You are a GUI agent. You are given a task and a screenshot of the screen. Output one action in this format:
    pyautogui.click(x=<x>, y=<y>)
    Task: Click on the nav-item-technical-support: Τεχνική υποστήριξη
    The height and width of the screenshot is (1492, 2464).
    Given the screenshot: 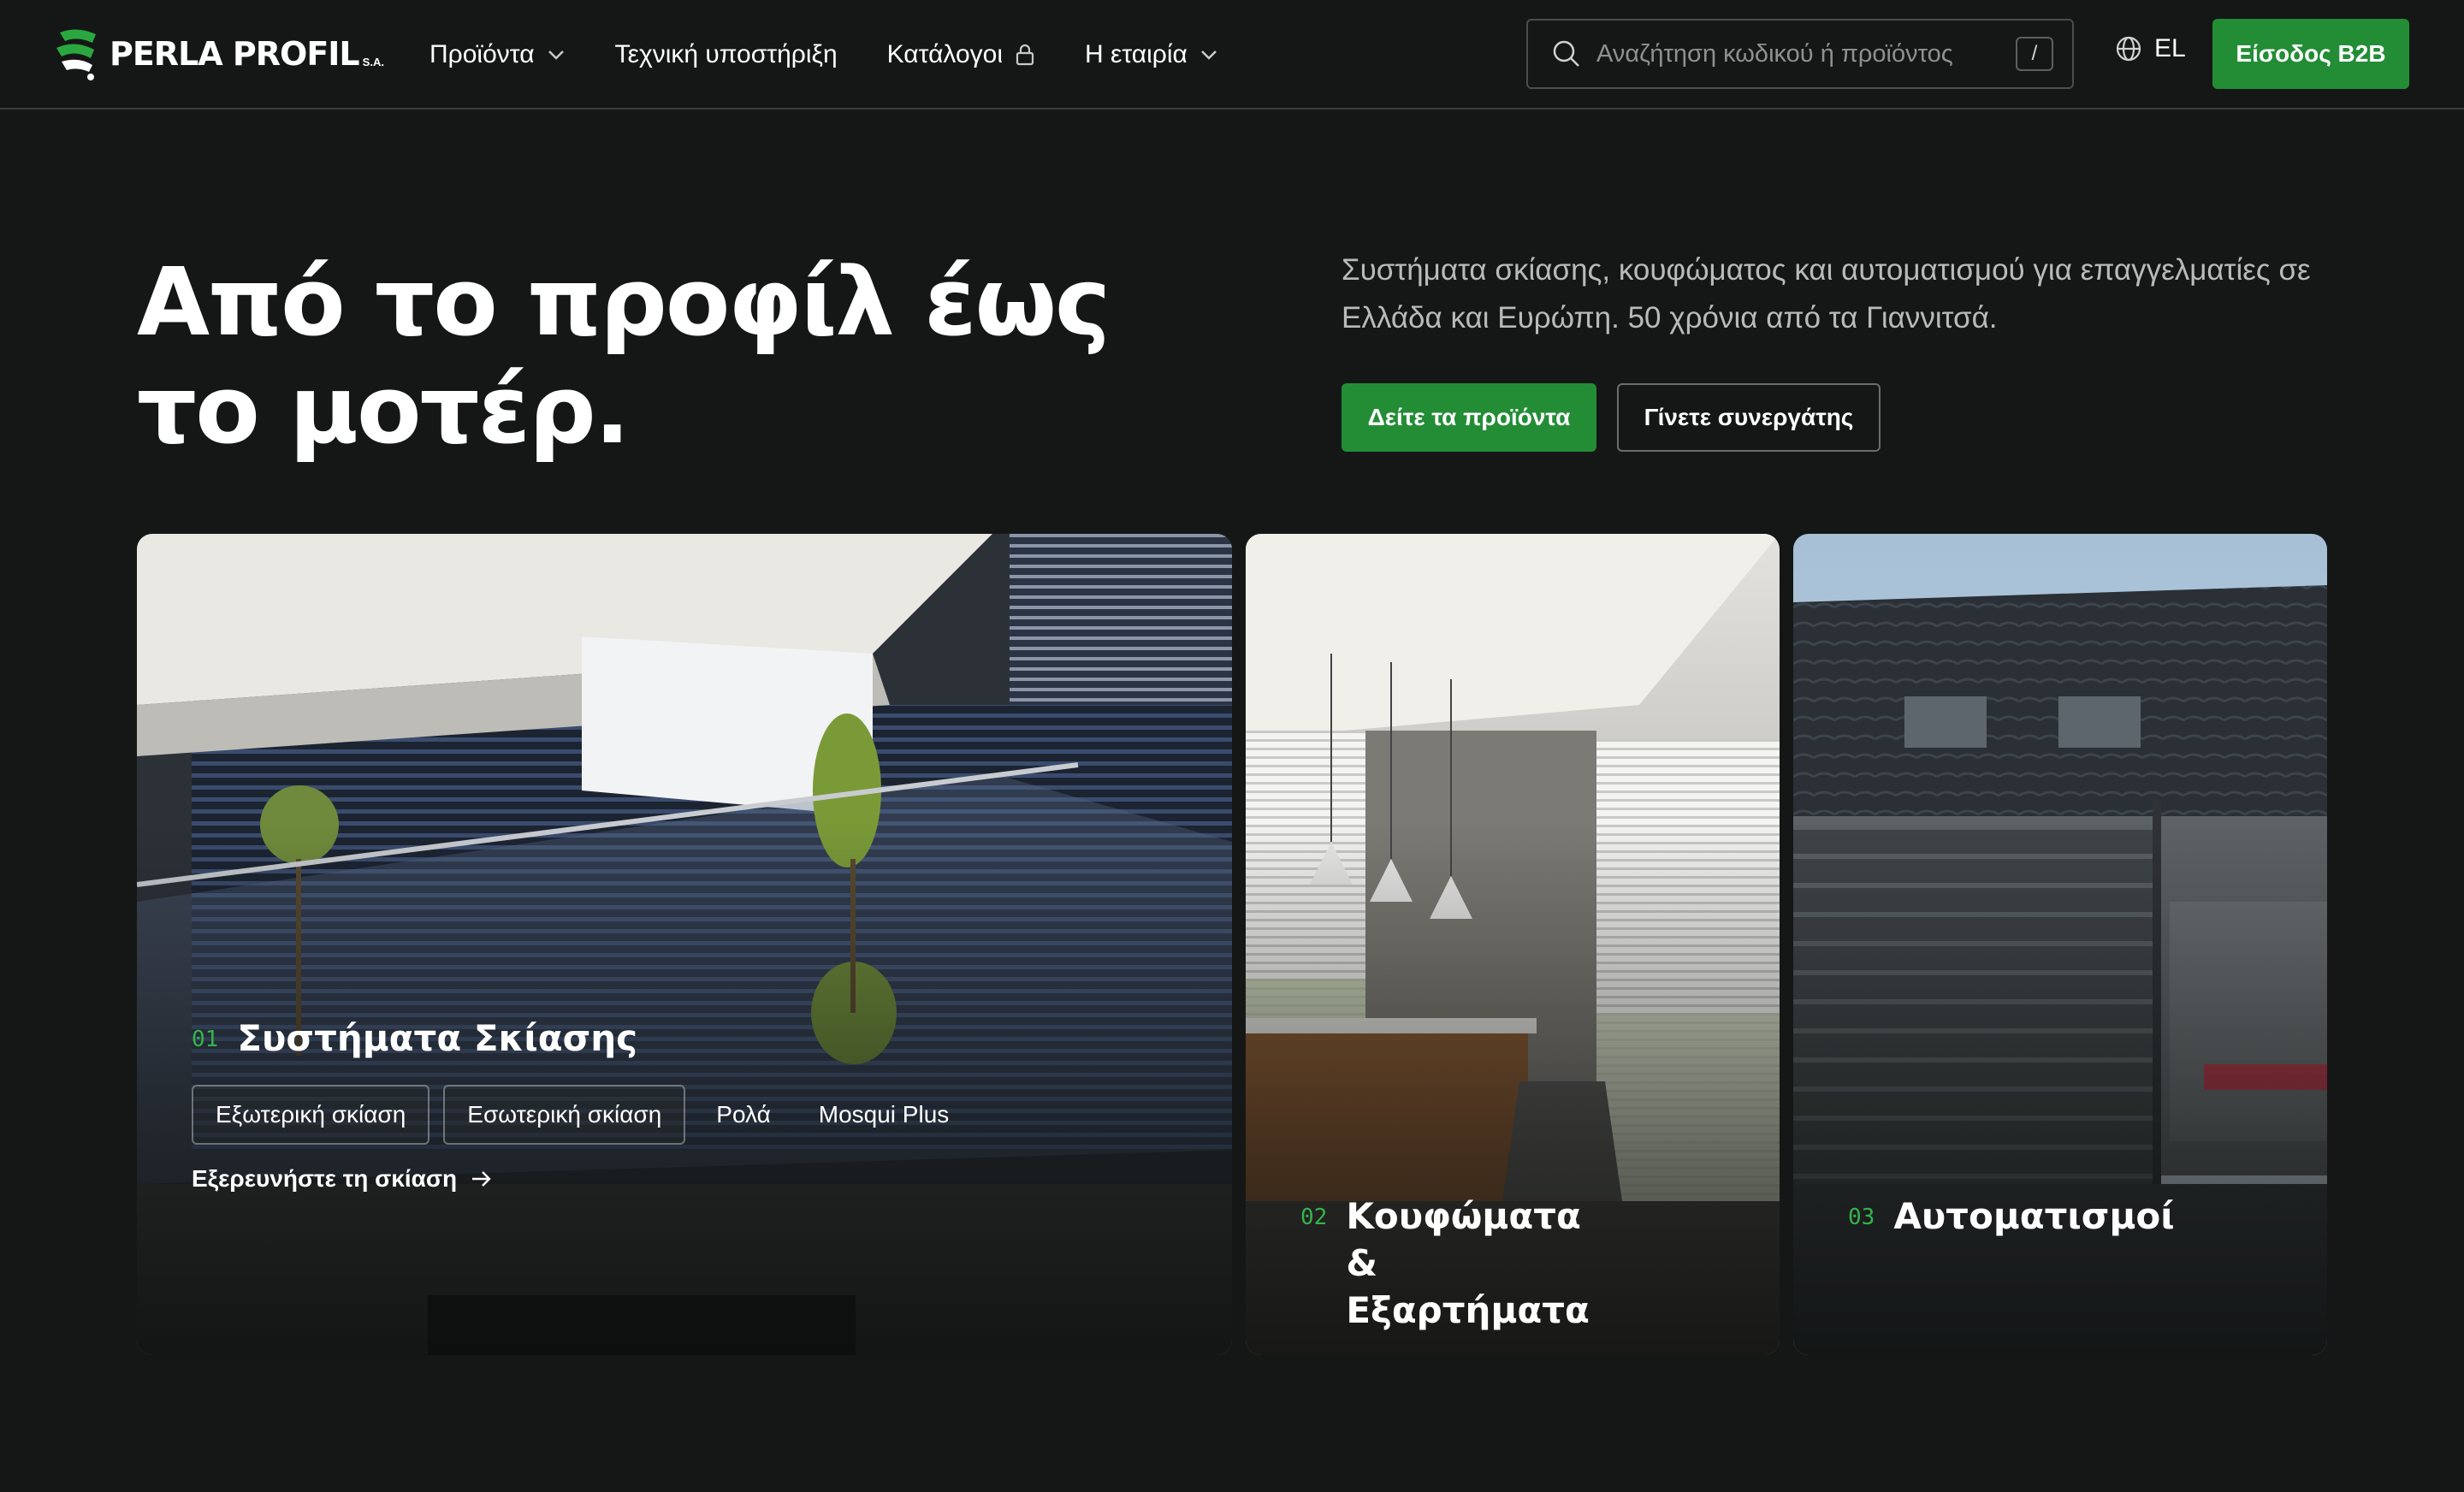 What is the action you would take?
    pyautogui.click(x=726, y=54)
    